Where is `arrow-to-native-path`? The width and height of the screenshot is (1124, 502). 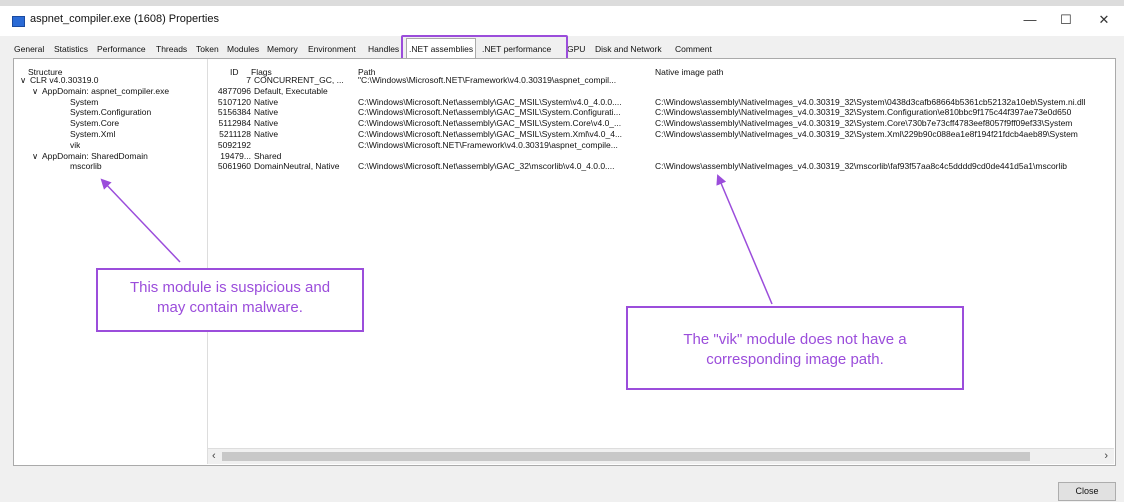
arrow-to-native-path is located at coordinates (744, 239).